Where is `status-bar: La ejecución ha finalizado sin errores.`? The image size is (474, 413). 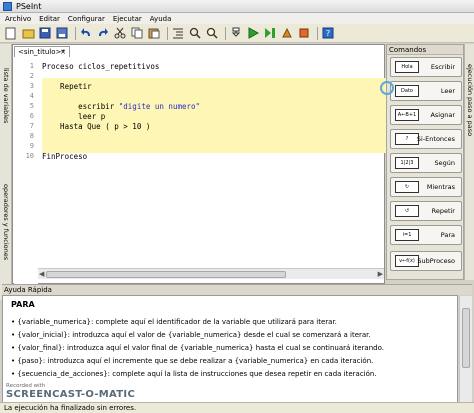
status-bar: La ejecución ha finalizado sin errores. is located at coordinates (237, 407).